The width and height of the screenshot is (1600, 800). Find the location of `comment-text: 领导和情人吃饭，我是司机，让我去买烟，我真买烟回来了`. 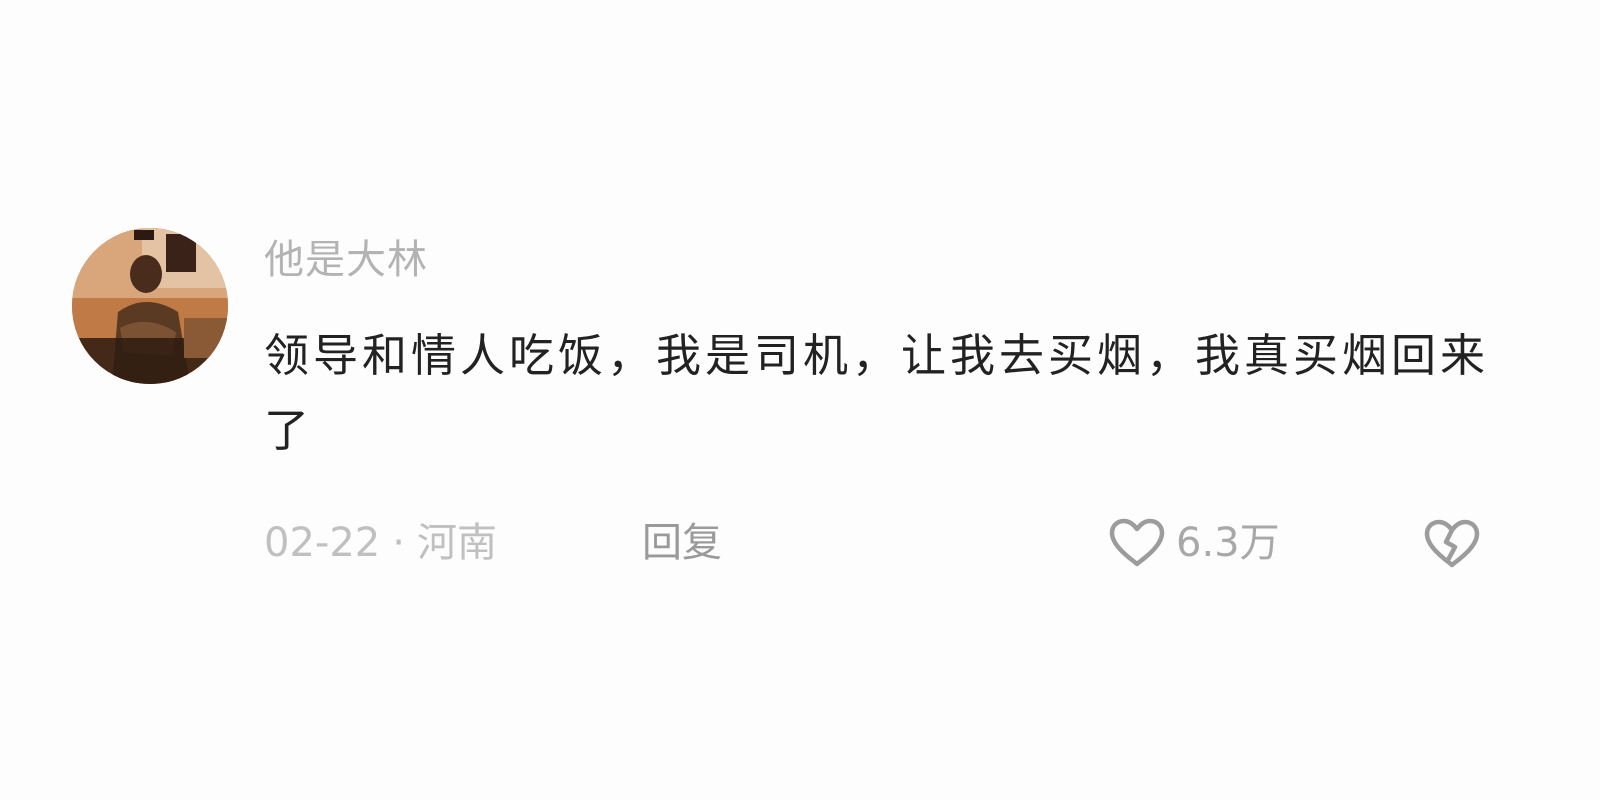

comment-text: 领导和情人吃饭，我是司机，让我去买烟，我真买烟回来了 is located at coordinates (877, 393).